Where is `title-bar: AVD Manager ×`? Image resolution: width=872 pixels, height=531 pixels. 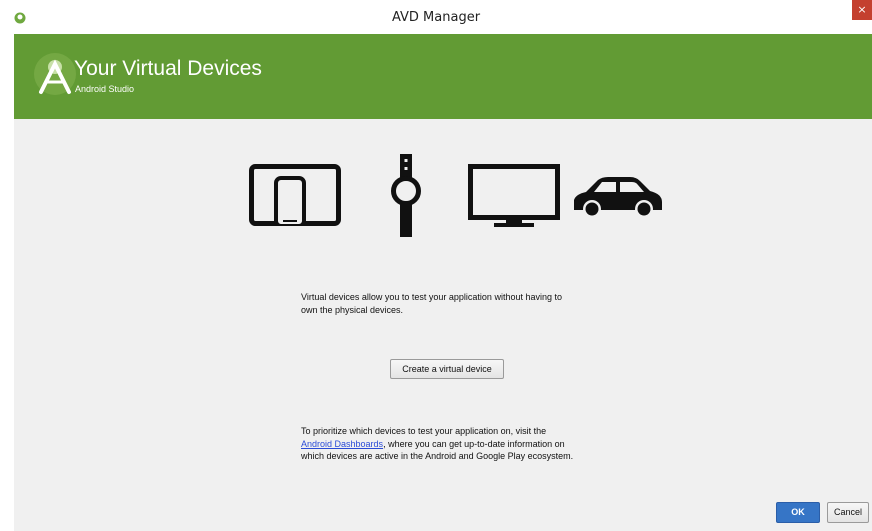
title-bar: AVD Manager × is located at coordinates (436, 17).